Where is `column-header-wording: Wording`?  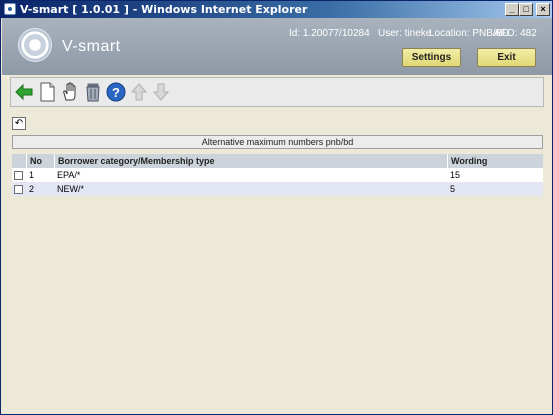 column-header-wording: Wording is located at coordinates (495, 161).